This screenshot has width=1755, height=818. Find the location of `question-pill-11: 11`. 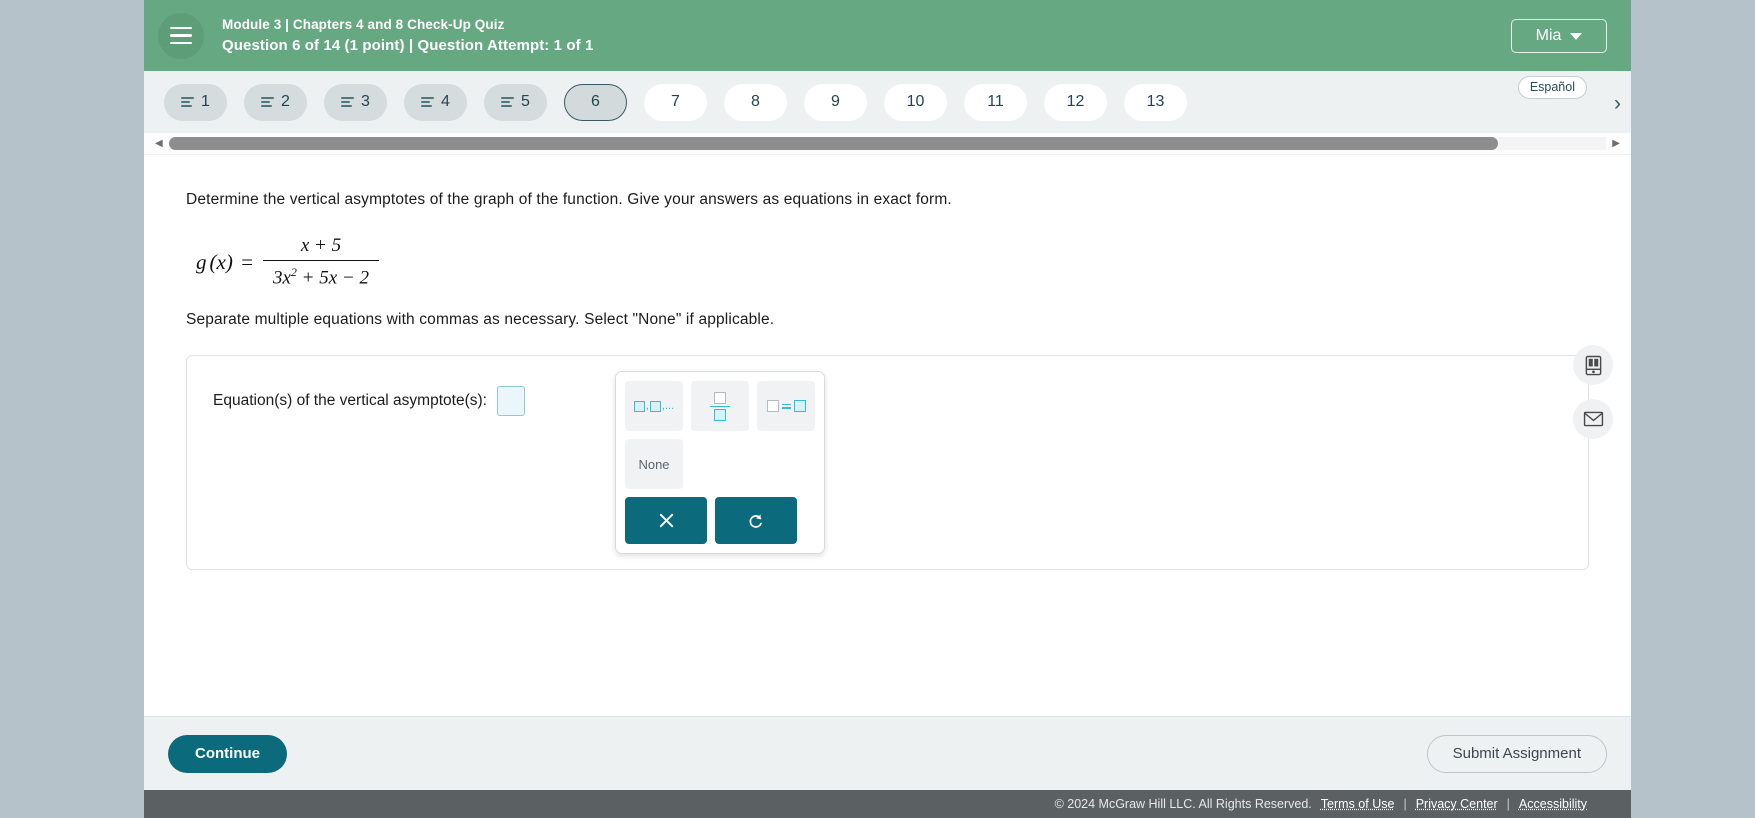

question-pill-11: 11 is located at coordinates (995, 102).